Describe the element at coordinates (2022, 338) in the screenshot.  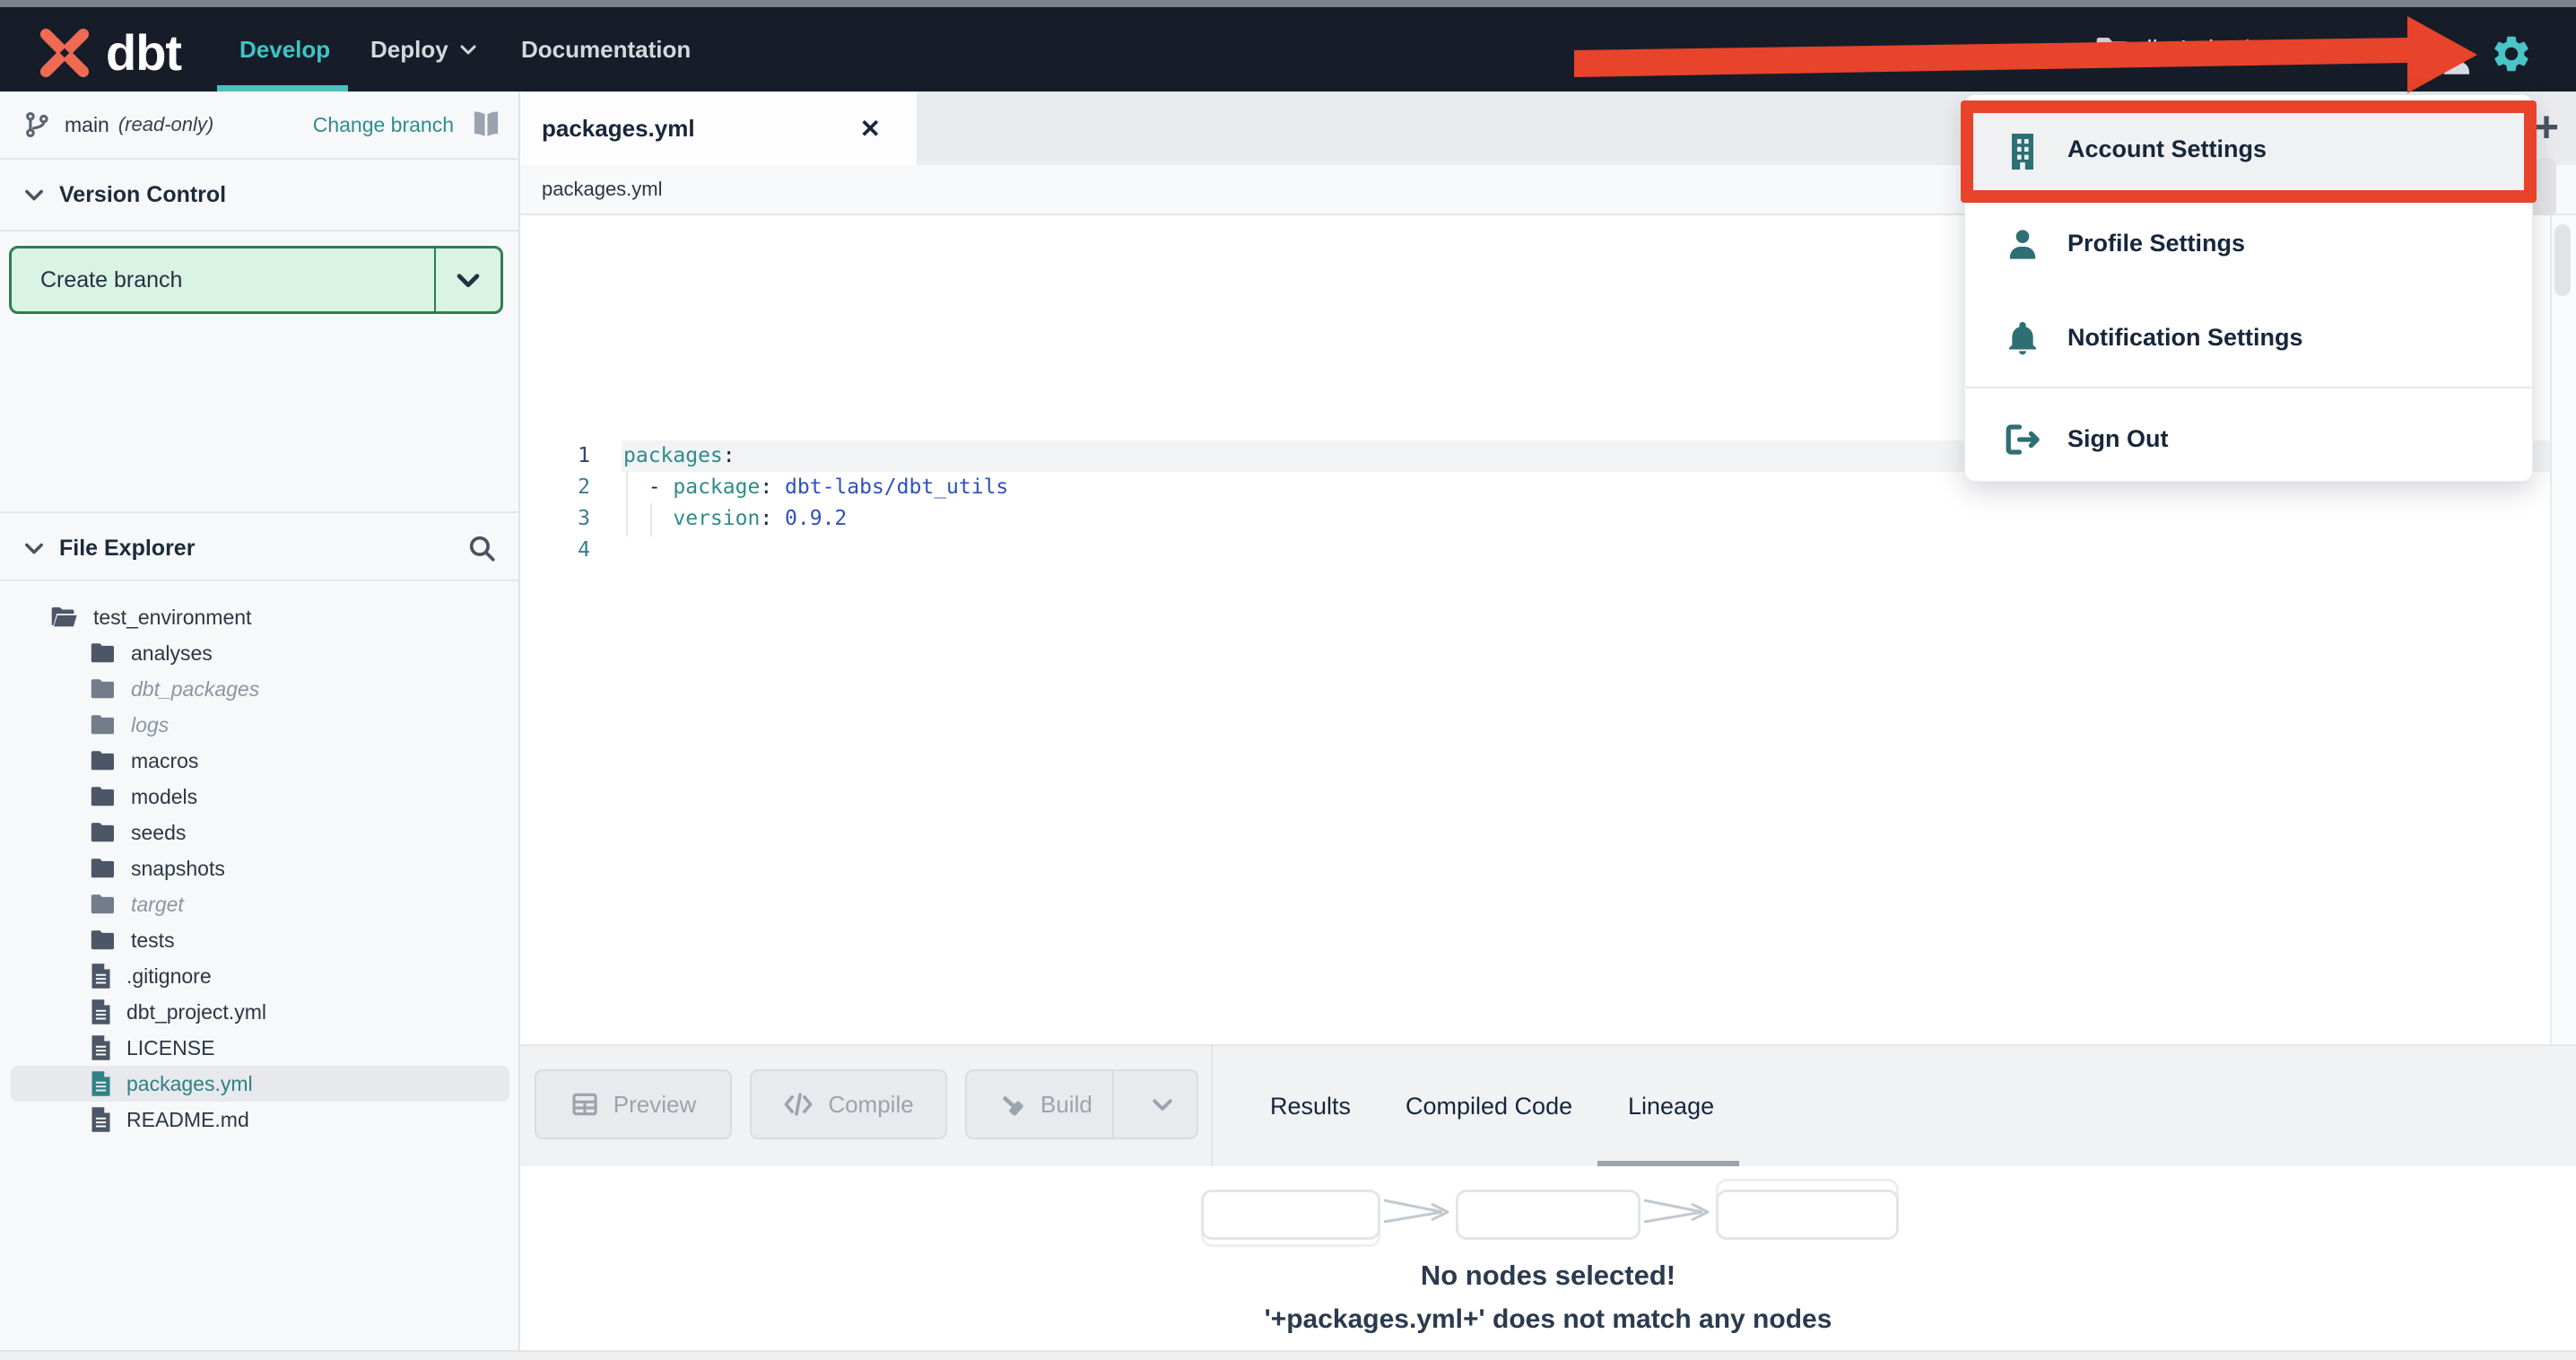
I see `bell-icon` at that location.